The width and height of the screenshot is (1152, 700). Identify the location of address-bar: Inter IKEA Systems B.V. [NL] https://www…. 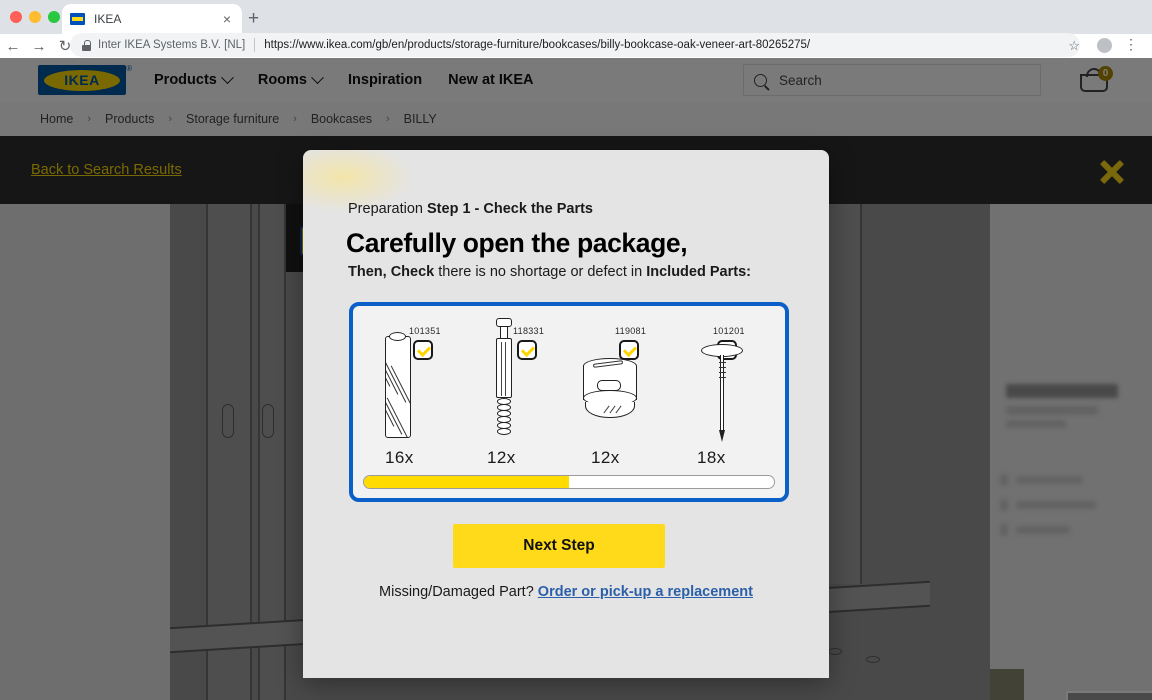
(575, 45).